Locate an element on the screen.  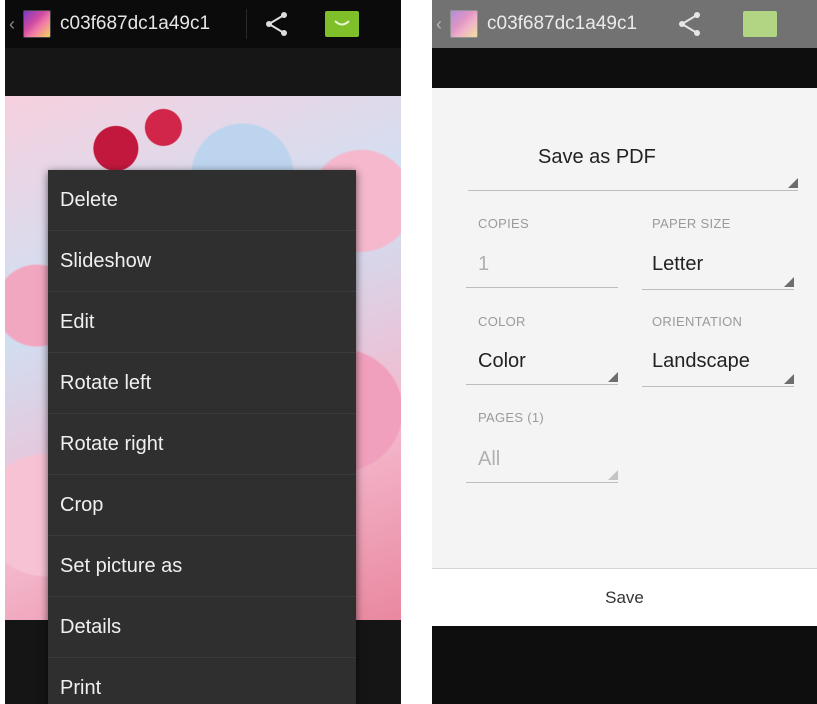
menu-item-rotate-left: Rotate left is located at coordinates (202, 382).